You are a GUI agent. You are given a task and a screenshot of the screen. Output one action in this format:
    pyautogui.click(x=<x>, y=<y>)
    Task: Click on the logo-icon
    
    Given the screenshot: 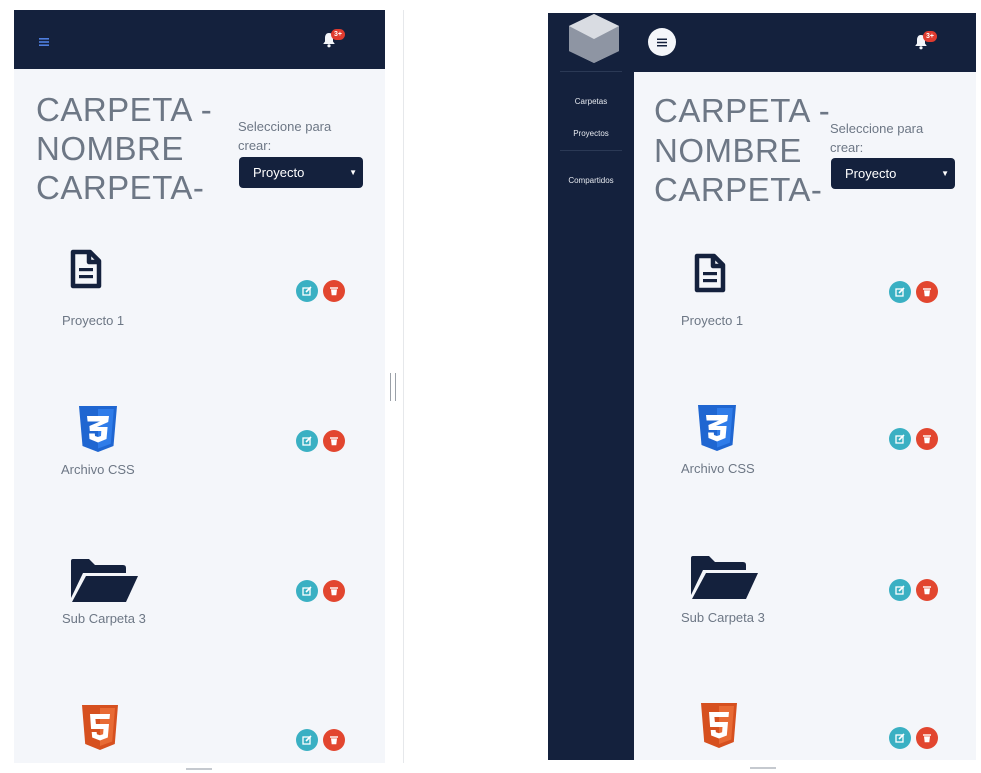 What is the action you would take?
    pyautogui.click(x=594, y=40)
    